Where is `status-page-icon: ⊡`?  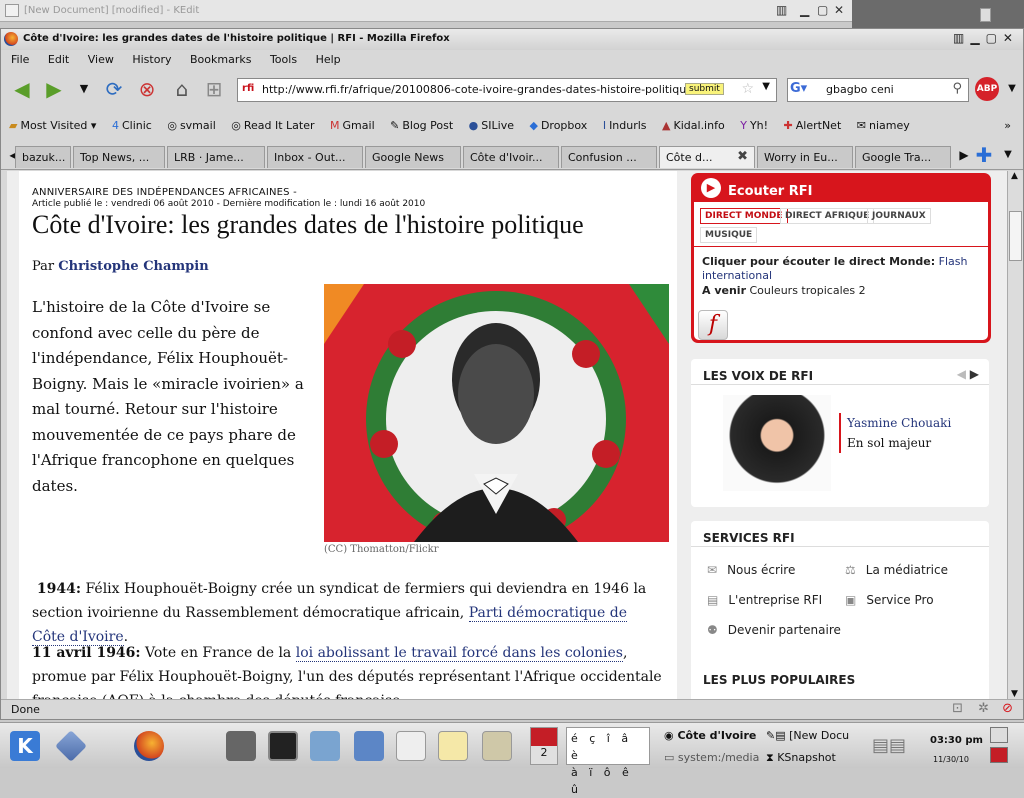
status-page-icon: ⊡ is located at coordinates (957, 708).